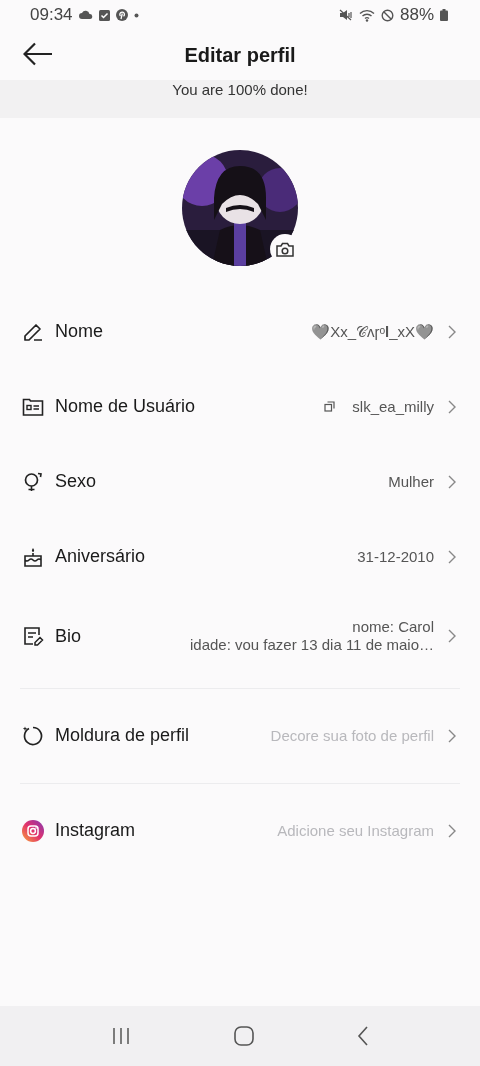 This screenshot has width=480, height=1066. Describe the element at coordinates (240, 55) in the screenshot. I see `page-title: Editar perfil` at that location.